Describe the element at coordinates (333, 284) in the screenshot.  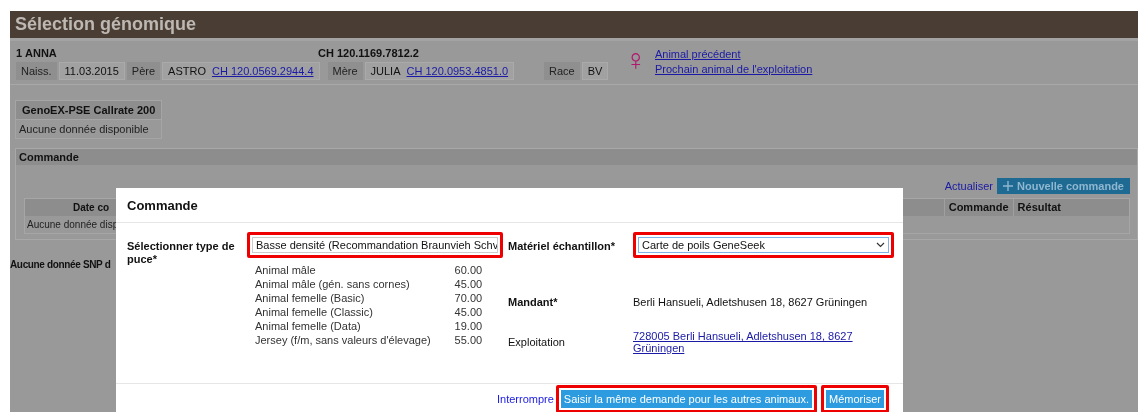
I see `price-label: Animal mâle (gén. sans cornes)` at that location.